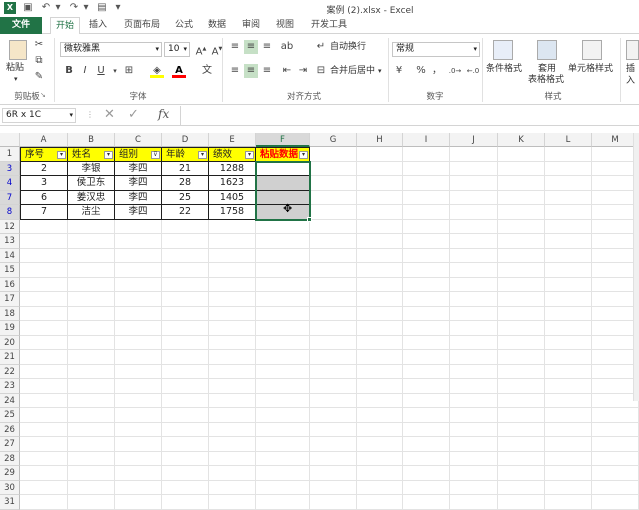  I want to click on row-header-22: 22, so click(10, 371).